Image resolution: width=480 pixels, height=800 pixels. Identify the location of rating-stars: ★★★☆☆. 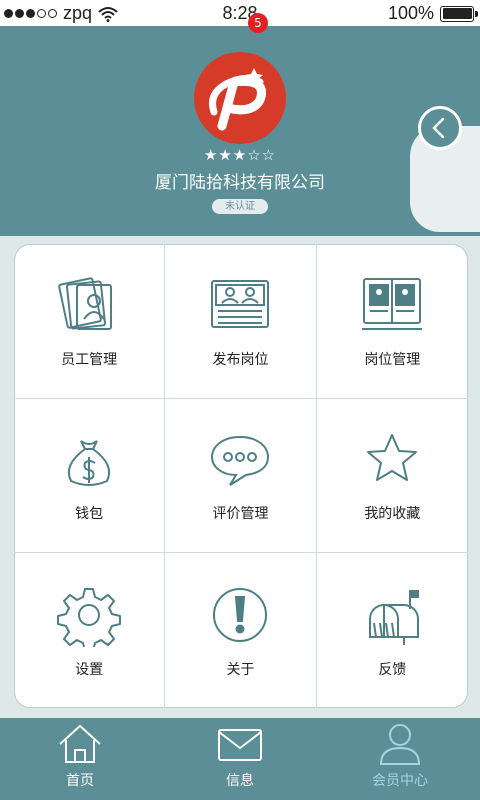
(240, 155).